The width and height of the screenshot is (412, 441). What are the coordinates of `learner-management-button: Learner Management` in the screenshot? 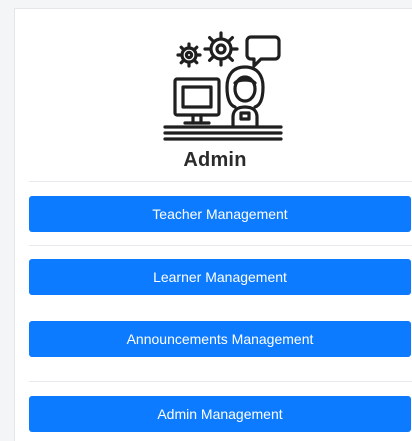 It's located at (220, 277).